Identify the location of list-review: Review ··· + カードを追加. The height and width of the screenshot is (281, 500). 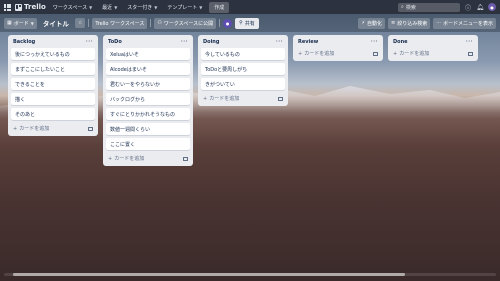
(338, 48).